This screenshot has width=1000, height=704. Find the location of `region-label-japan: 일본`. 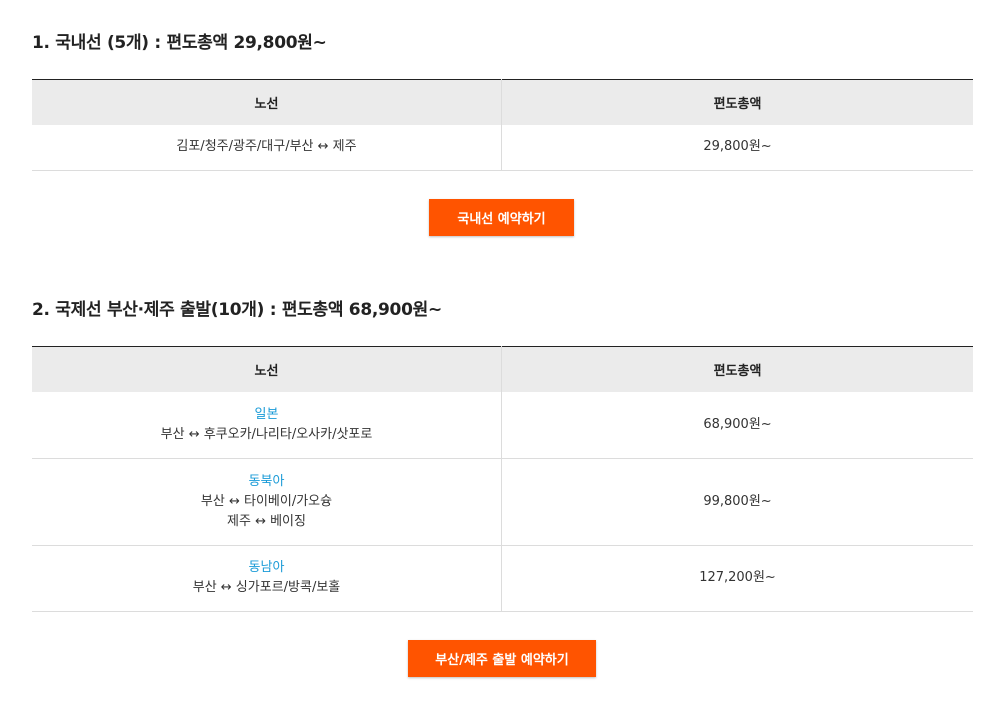

region-label-japan: 일본 is located at coordinates (266, 414).